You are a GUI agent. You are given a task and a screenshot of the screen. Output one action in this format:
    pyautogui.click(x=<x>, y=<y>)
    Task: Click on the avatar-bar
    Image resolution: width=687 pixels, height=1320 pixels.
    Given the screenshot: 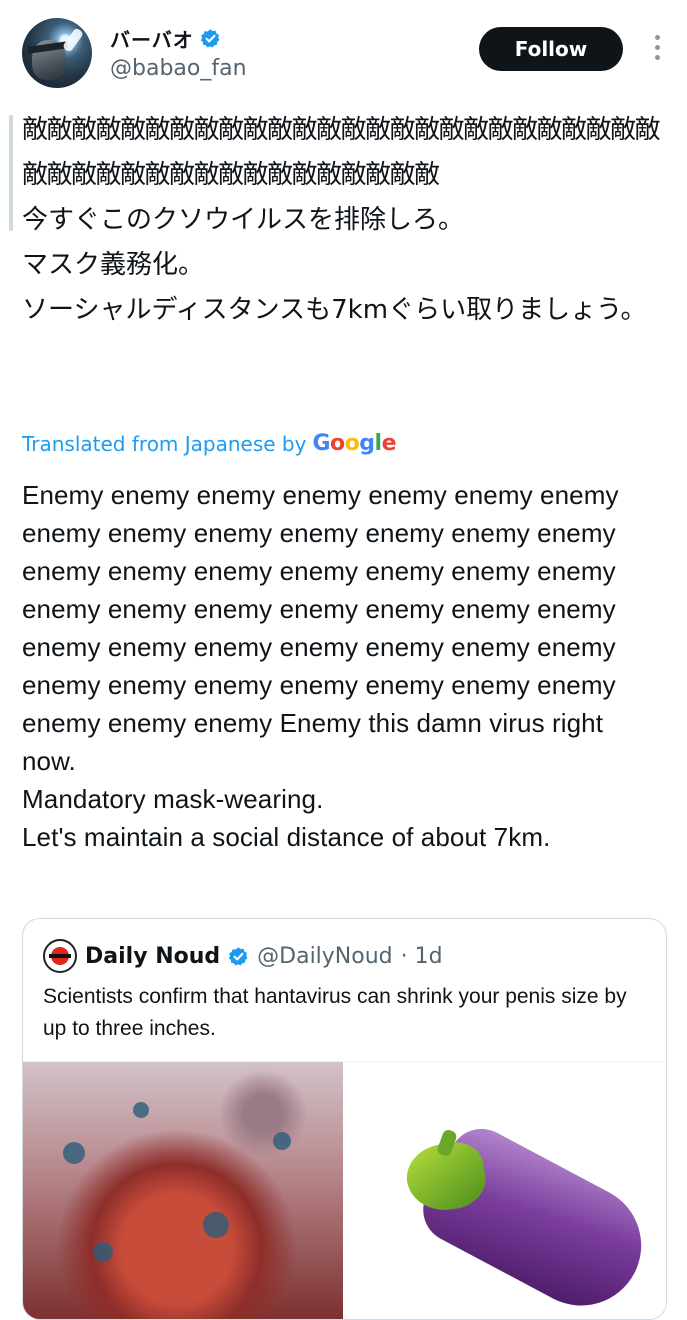 What is the action you would take?
    pyautogui.click(x=60, y=956)
    